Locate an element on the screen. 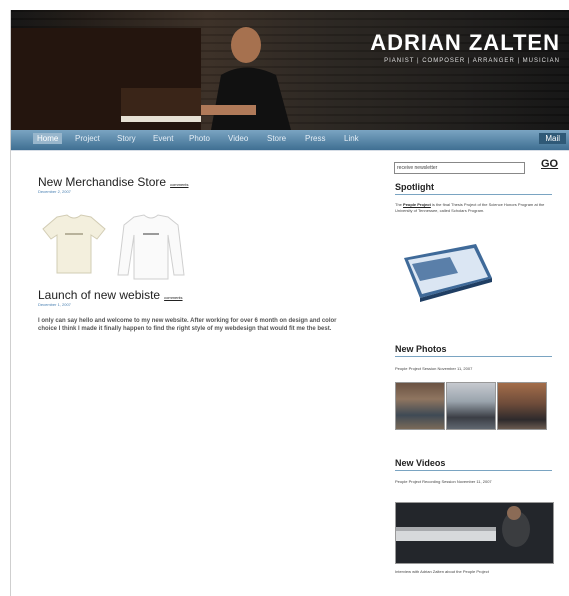 Image resolution: width=569 pixels, height=596 pixels. new-photos-heading: New Photos is located at coordinates (473, 350).